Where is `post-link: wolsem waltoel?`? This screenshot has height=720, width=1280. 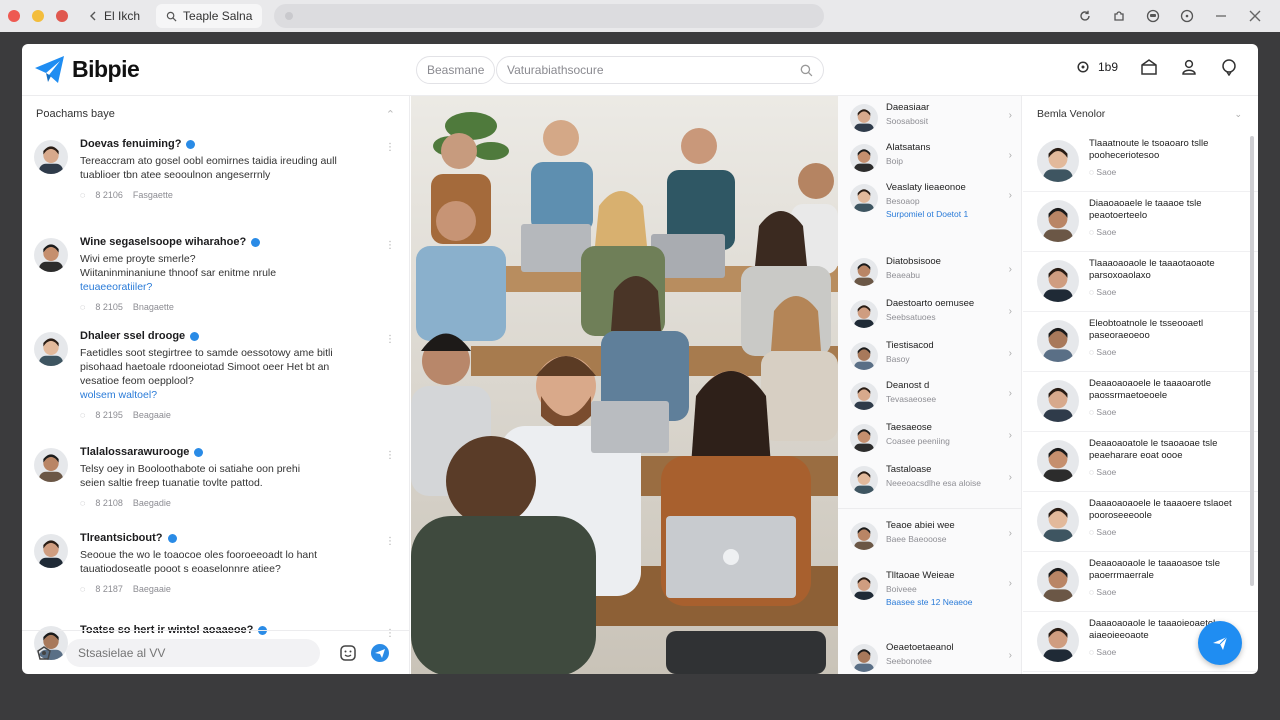 post-link: wolsem waltoel? is located at coordinates (237, 395).